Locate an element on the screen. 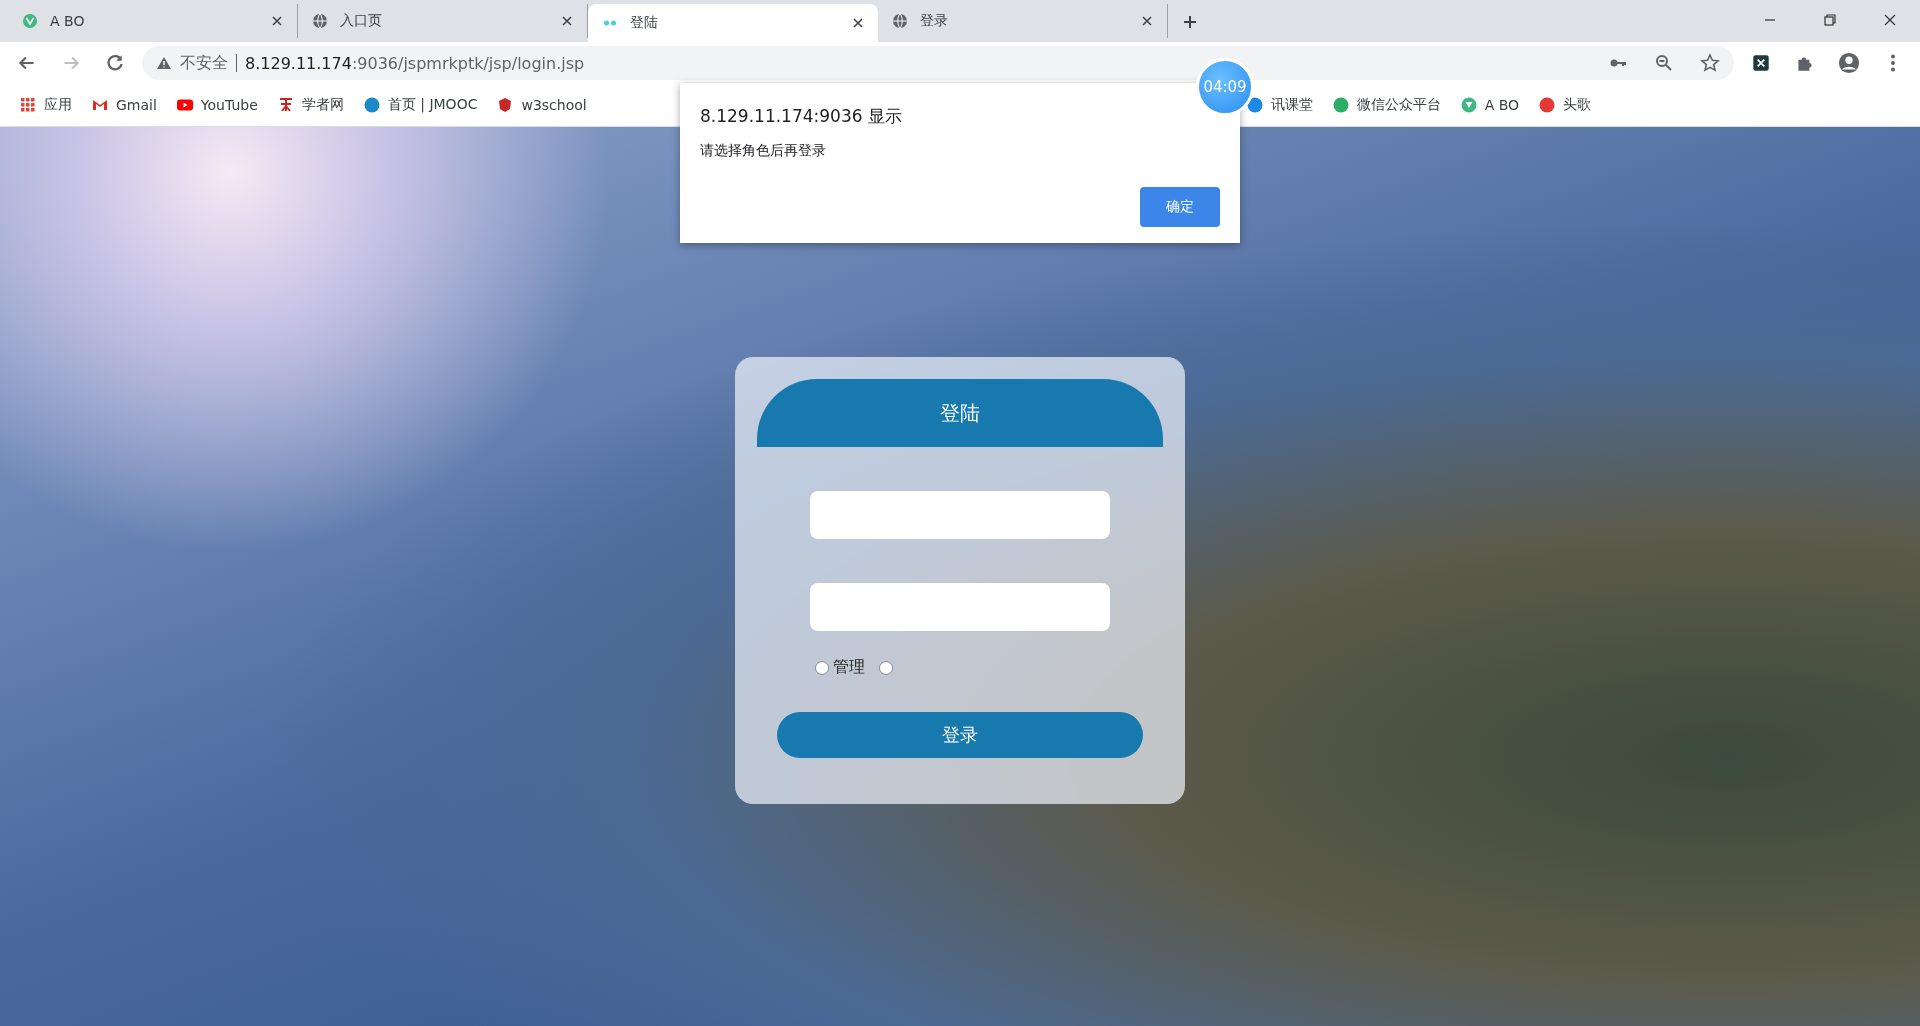  restore-icon is located at coordinates (1830, 20).